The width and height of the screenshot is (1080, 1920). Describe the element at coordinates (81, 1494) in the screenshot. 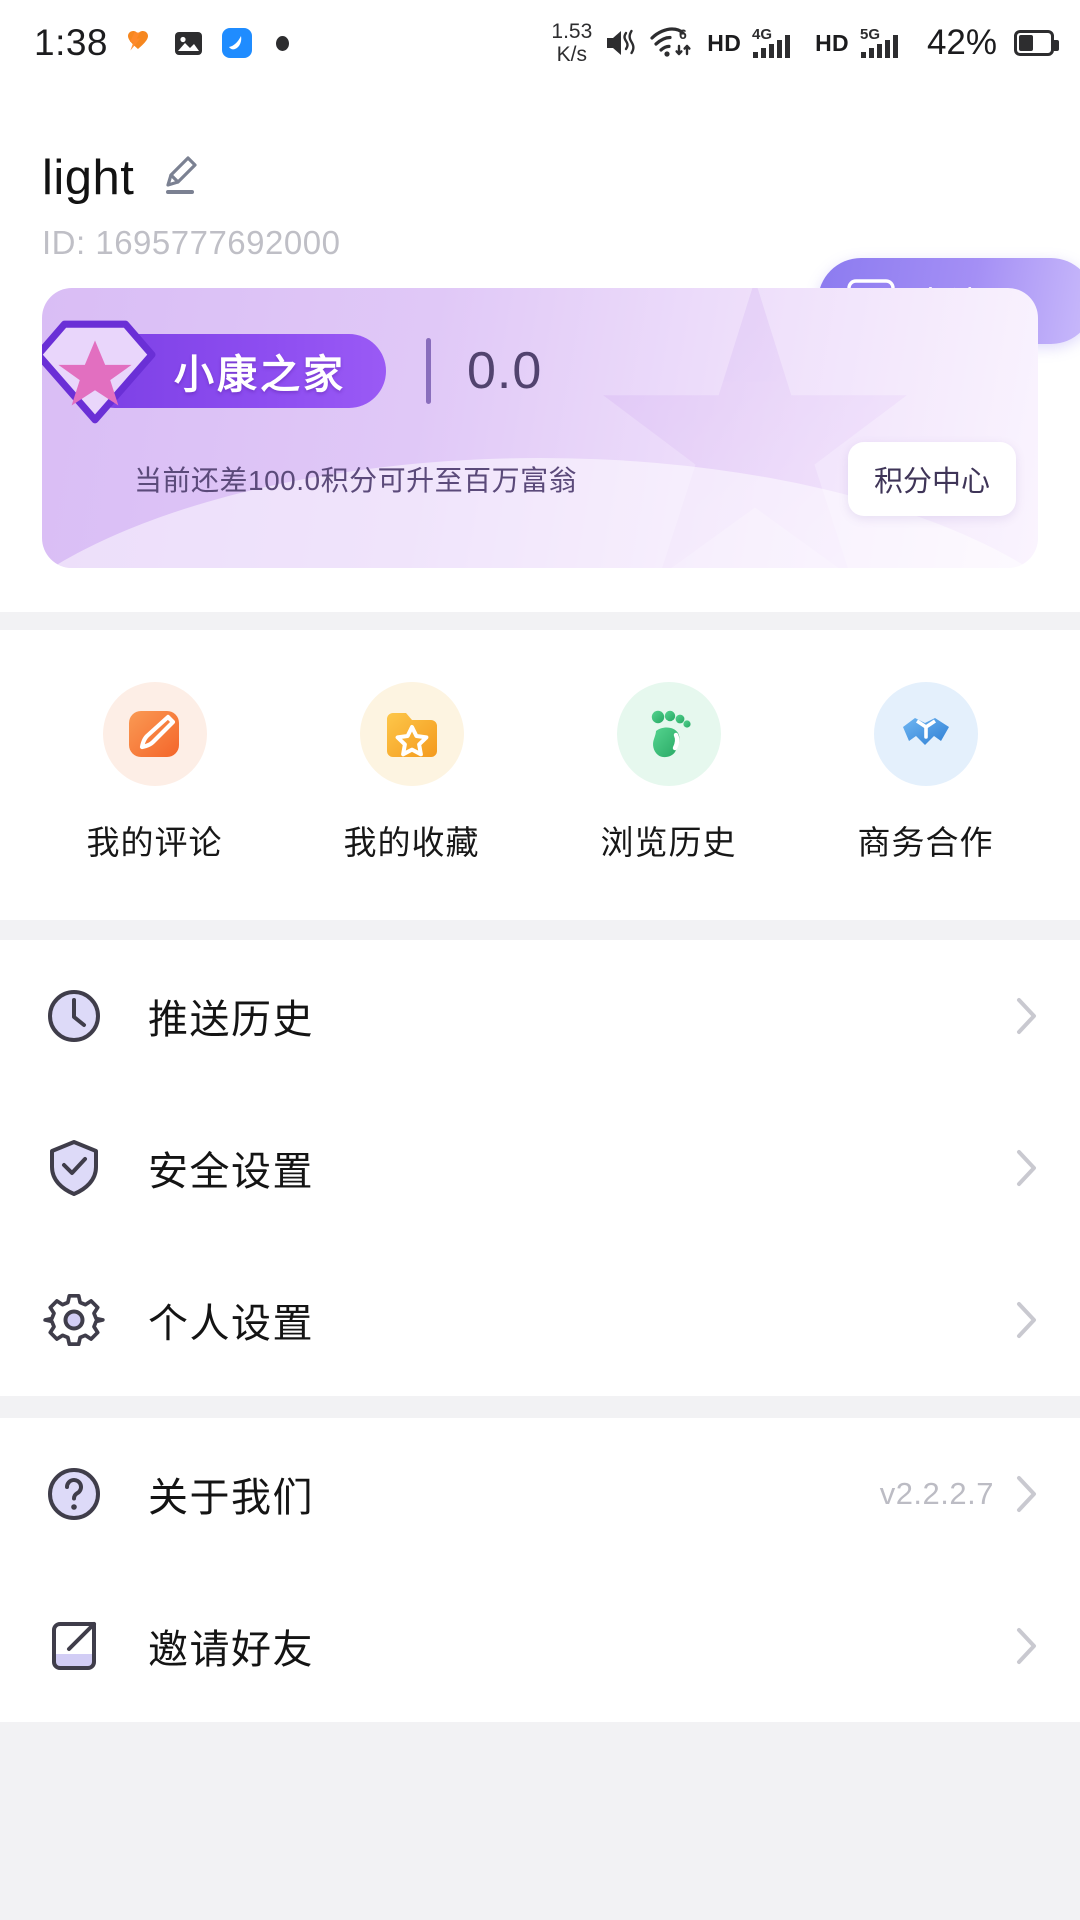

I see `question-circle-icon` at that location.